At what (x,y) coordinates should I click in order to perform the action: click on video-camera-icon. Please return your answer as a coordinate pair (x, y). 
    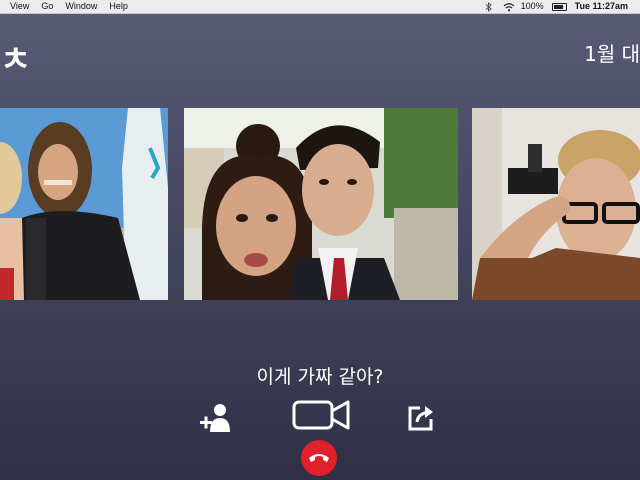
    Looking at the image, I should click on (321, 415).